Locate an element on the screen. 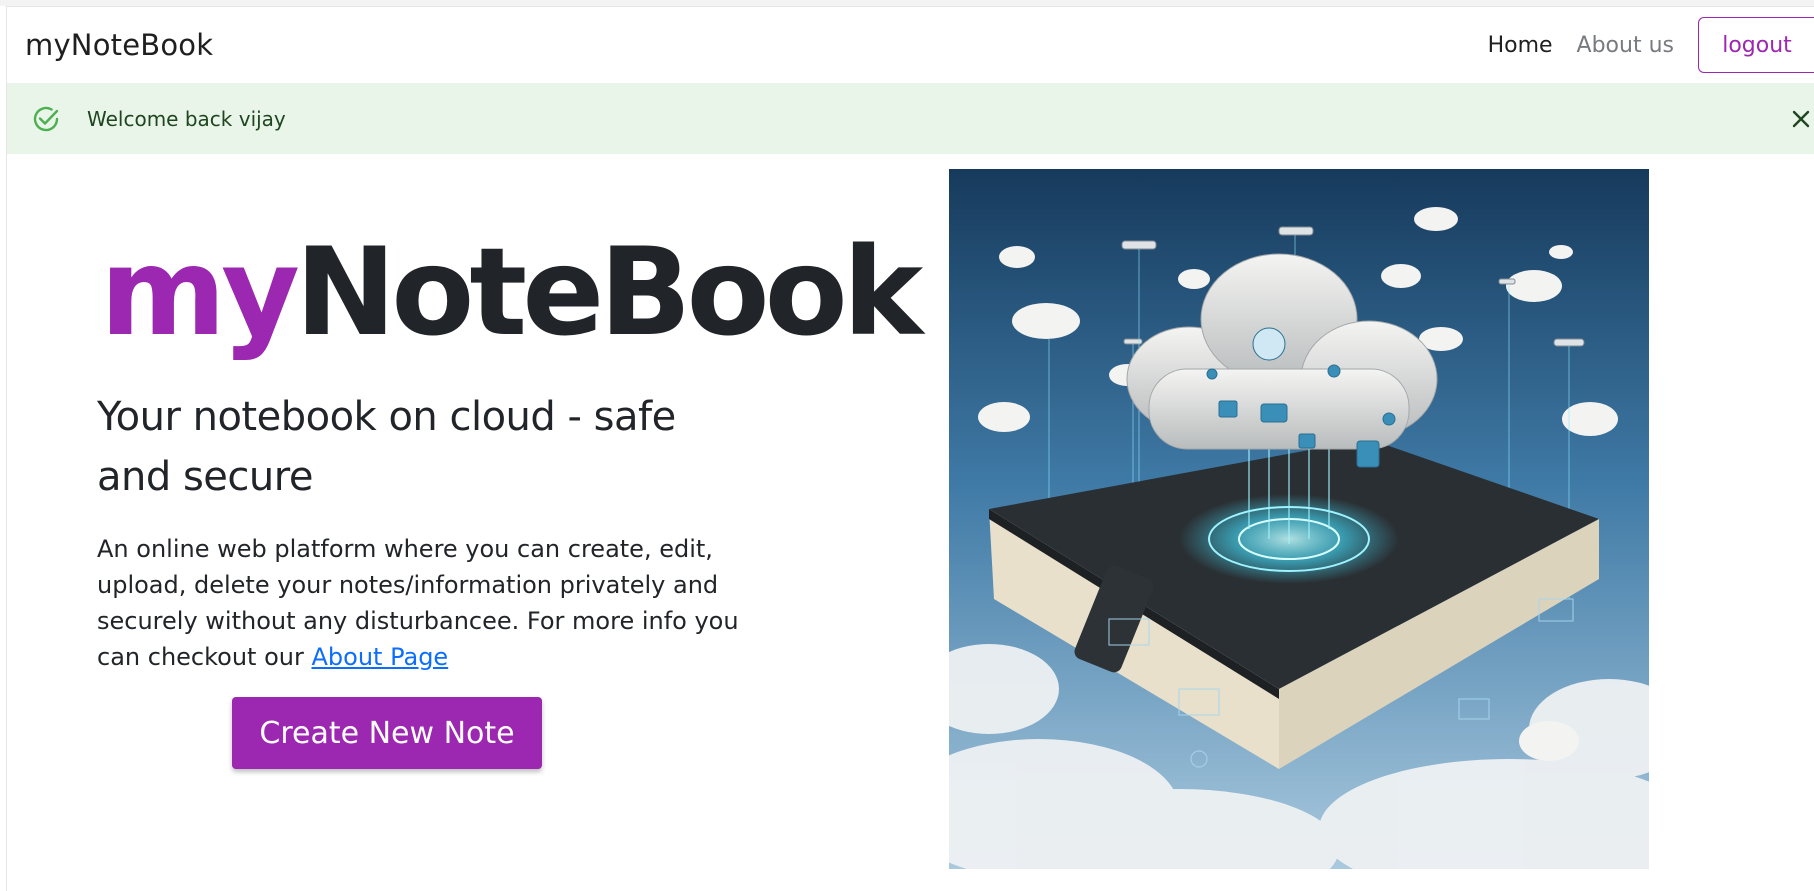 This screenshot has height=891, width=1814. navbar-brand: myNoteBook is located at coordinates (119, 45).